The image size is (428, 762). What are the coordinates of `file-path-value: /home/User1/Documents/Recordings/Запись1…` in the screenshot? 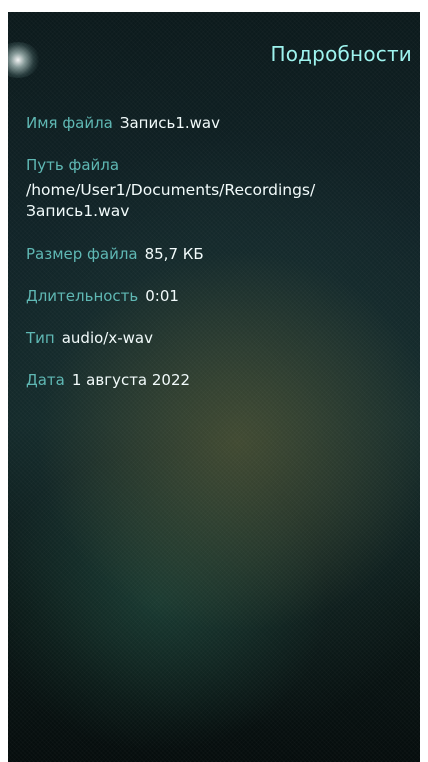 It's located at (171, 200).